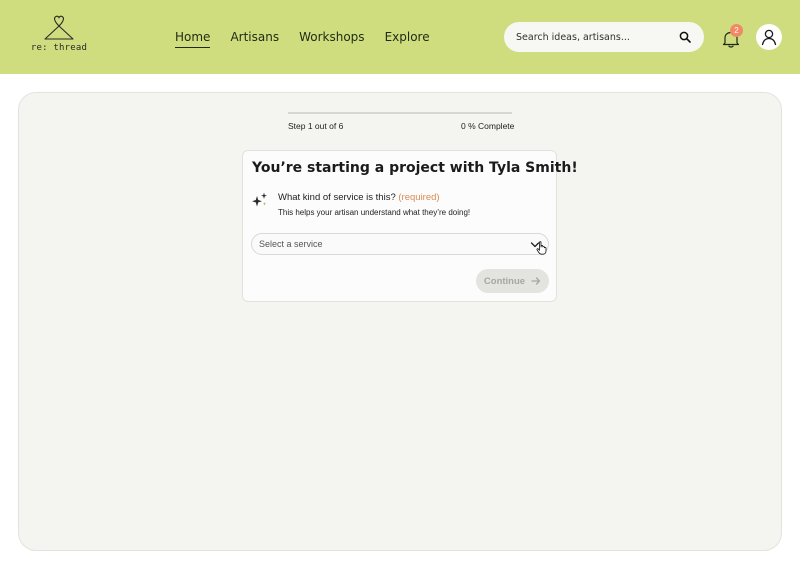 The width and height of the screenshot is (800, 569). Describe the element at coordinates (488, 126) in the screenshot. I see `progress-percent-text: 0 % Complete` at that location.